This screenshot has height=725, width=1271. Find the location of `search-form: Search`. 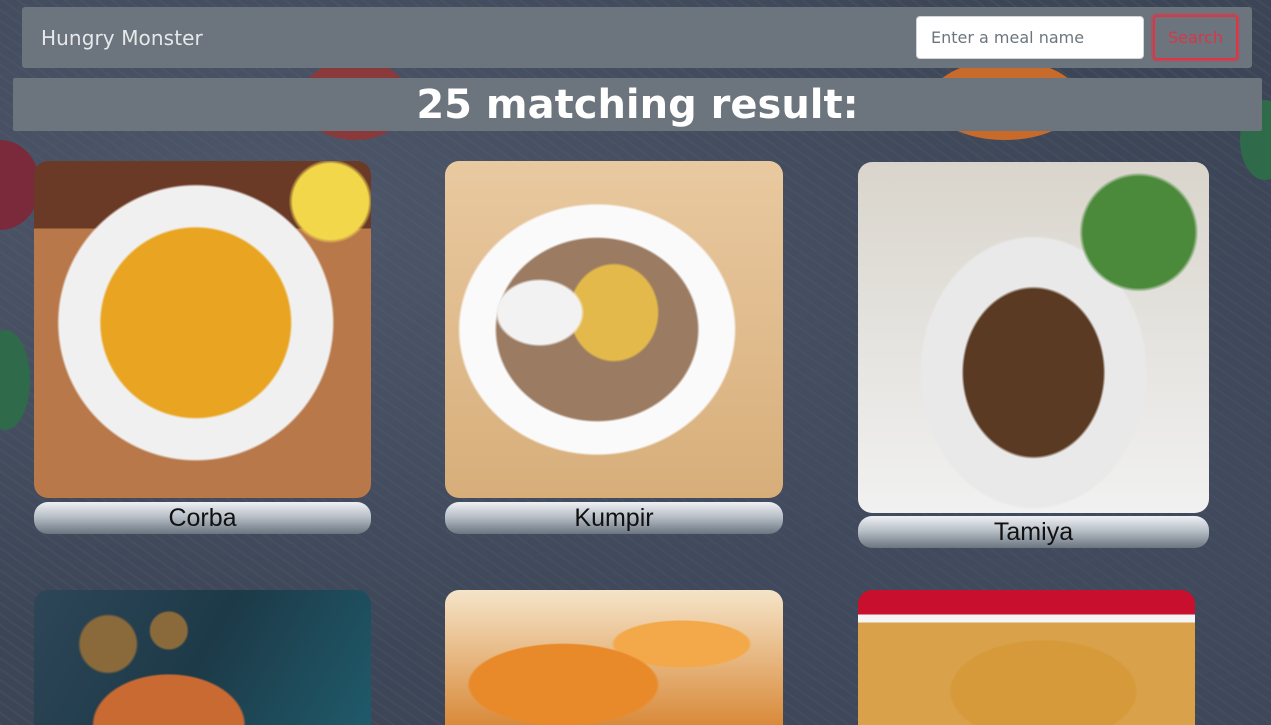

search-form: Search is located at coordinates (1077, 37).